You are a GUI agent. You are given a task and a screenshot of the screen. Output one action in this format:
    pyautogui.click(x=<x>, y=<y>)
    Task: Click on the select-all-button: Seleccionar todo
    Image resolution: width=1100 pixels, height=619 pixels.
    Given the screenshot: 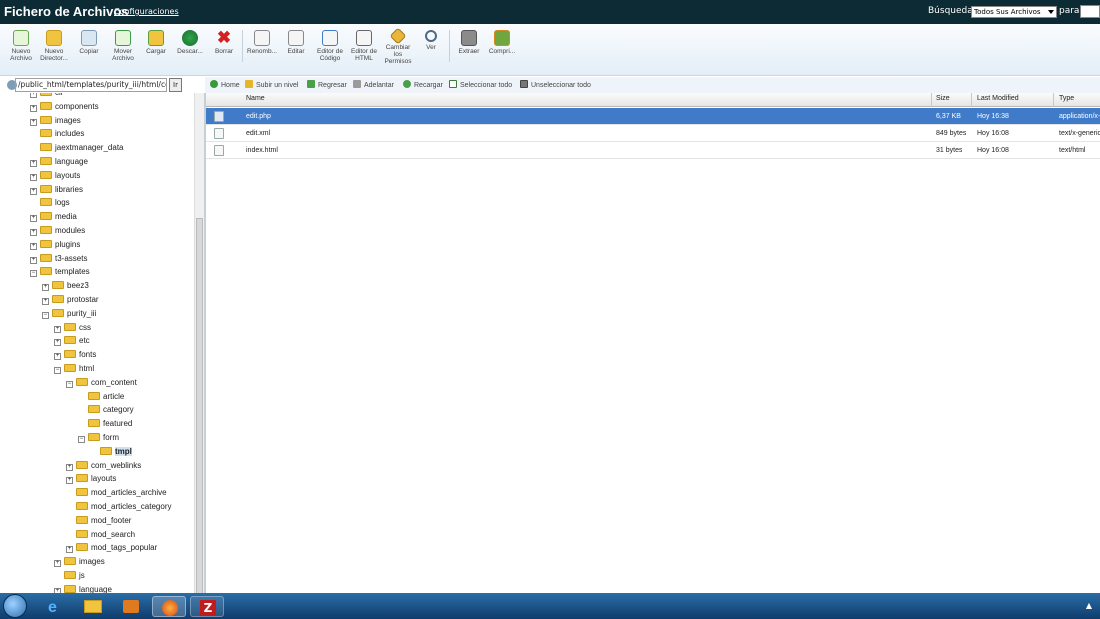 What is the action you would take?
    pyautogui.click(x=480, y=84)
    